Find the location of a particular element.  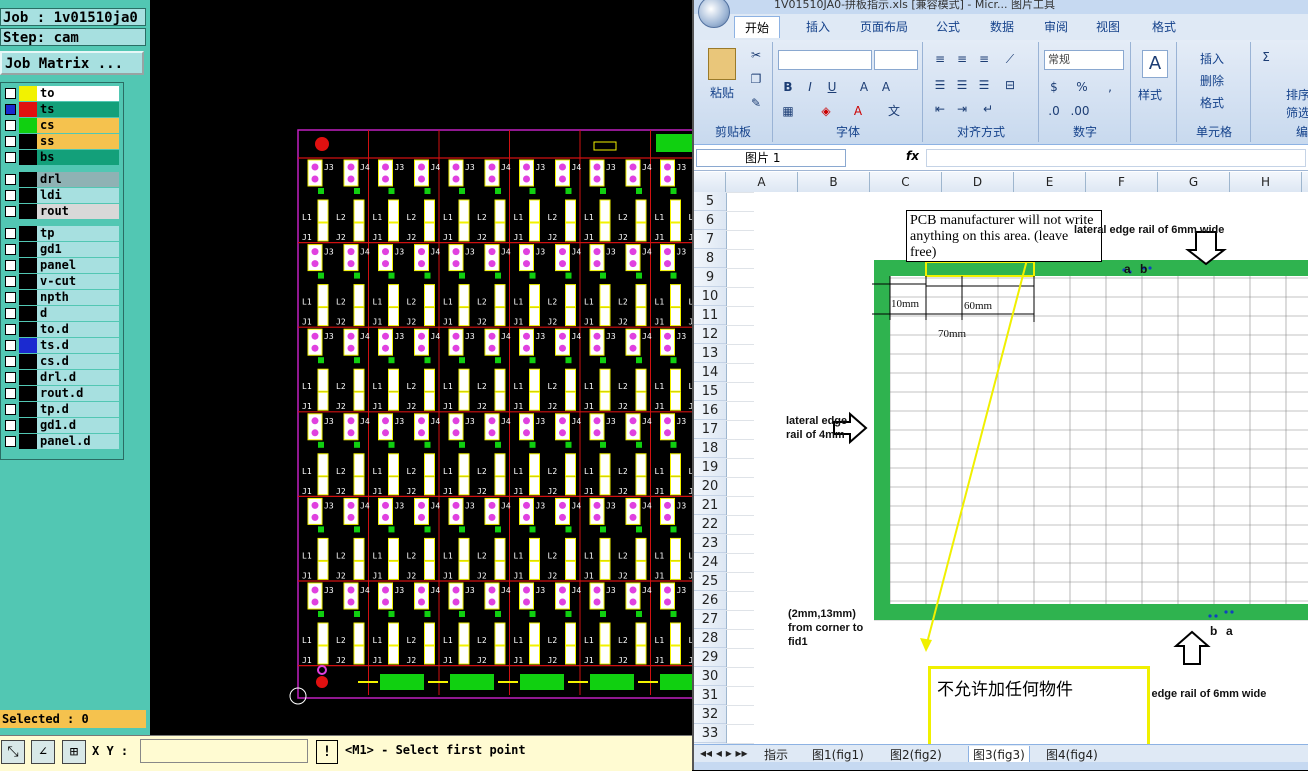

increase-decimal-icon: .0 is located at coordinates (1054, 111).